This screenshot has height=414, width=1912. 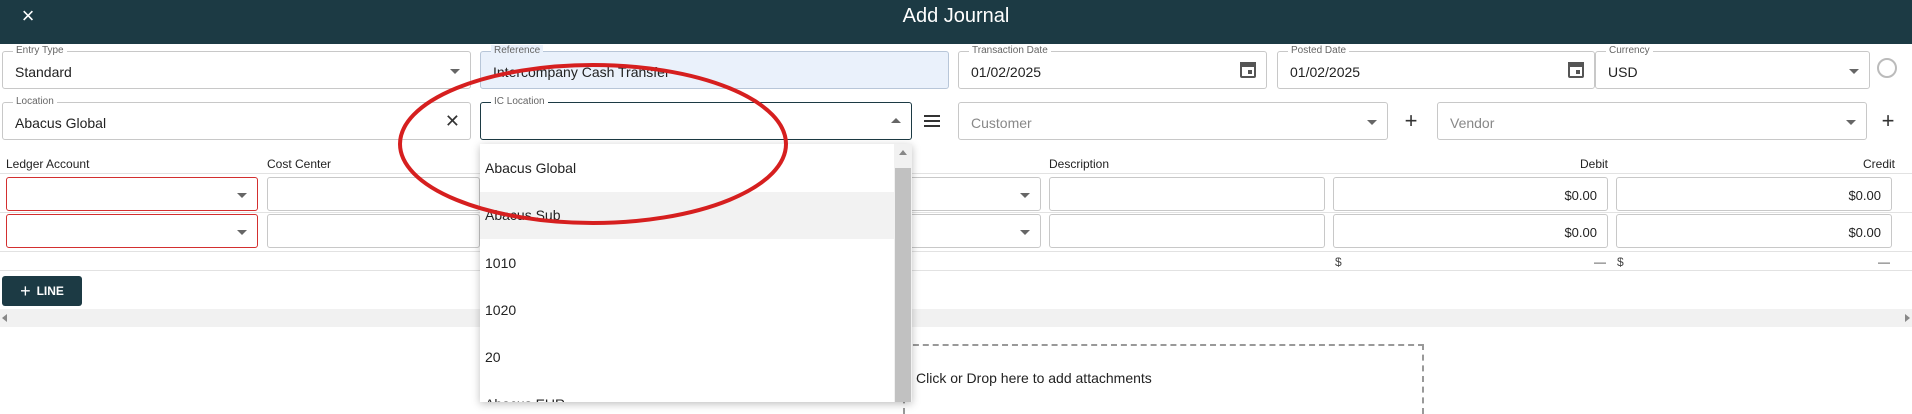 I want to click on clear-icon: ✕, so click(x=452, y=121).